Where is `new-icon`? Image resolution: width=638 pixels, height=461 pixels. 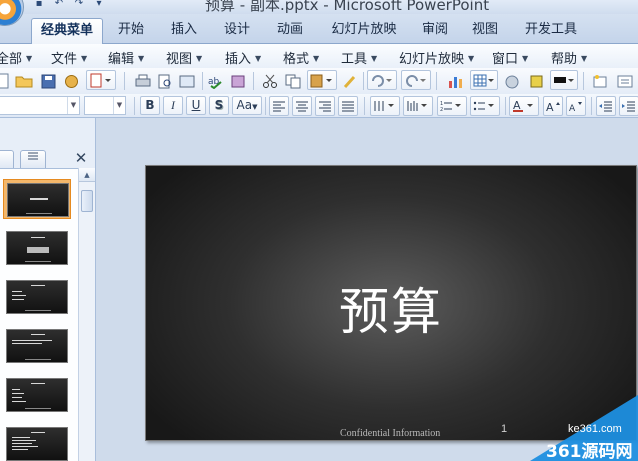 new-icon is located at coordinates (5, 81).